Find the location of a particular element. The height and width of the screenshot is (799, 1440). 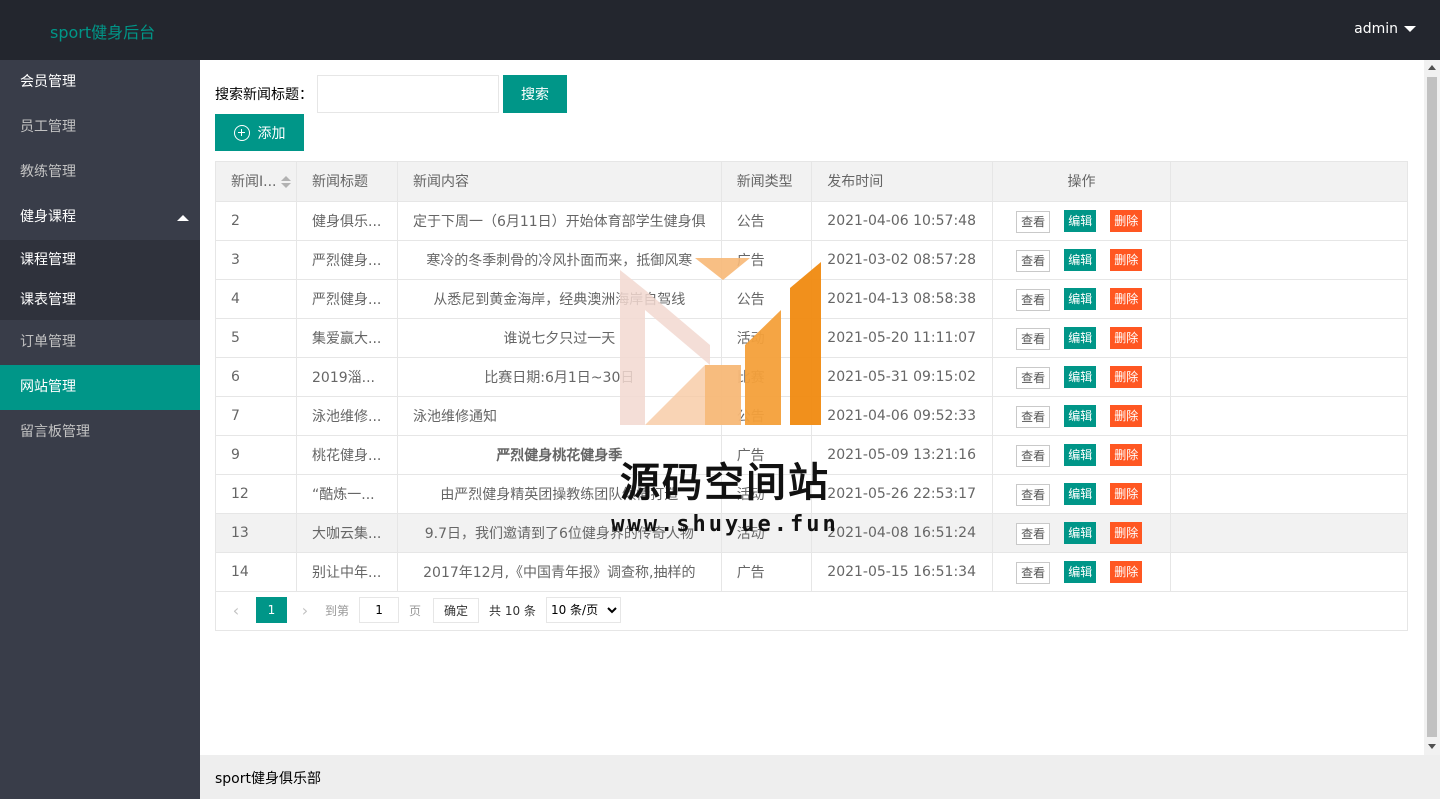

chevron-down-icon is located at coordinates (1410, 29).